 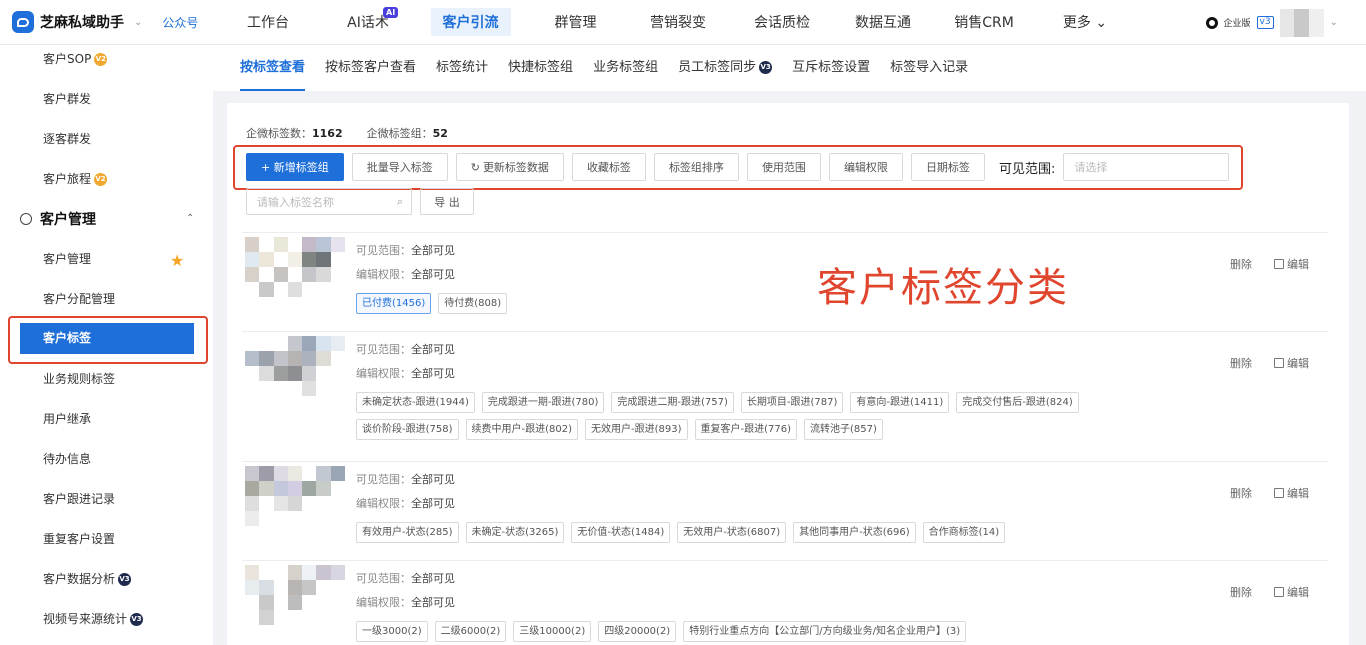 What do you see at coordinates (883, 22) in the screenshot?
I see `nav-item-data-sync: 数据互通` at bounding box center [883, 22].